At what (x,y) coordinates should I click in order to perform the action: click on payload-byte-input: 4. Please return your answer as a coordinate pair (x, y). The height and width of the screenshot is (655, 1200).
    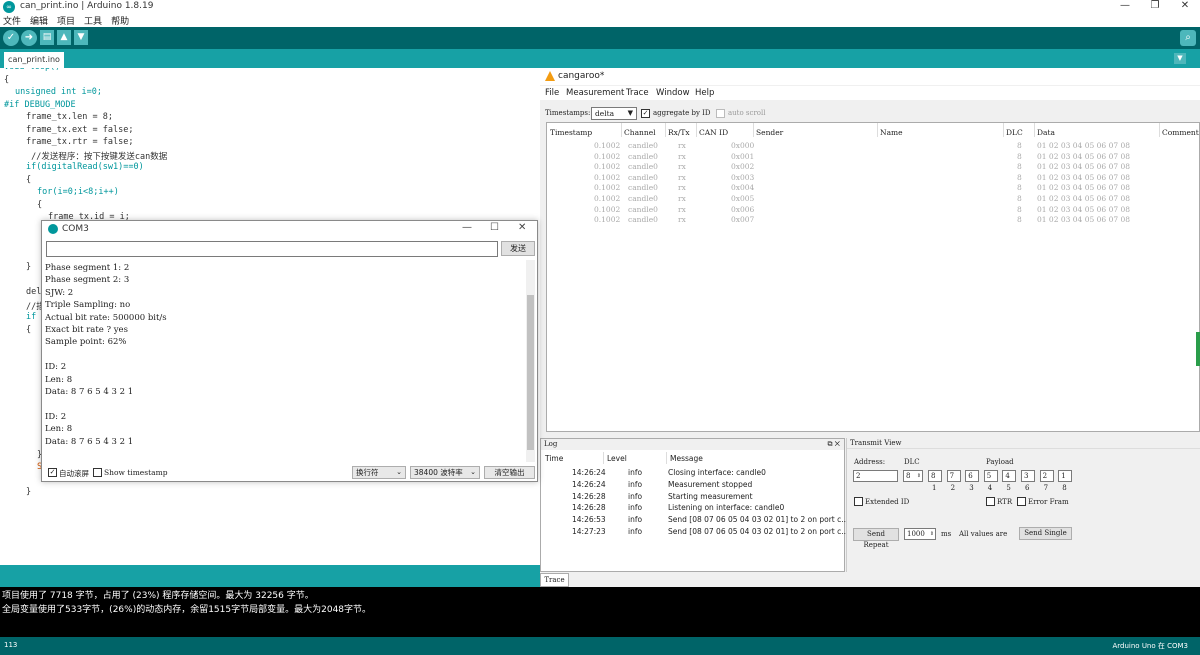
    Looking at the image, I should click on (1009, 476).